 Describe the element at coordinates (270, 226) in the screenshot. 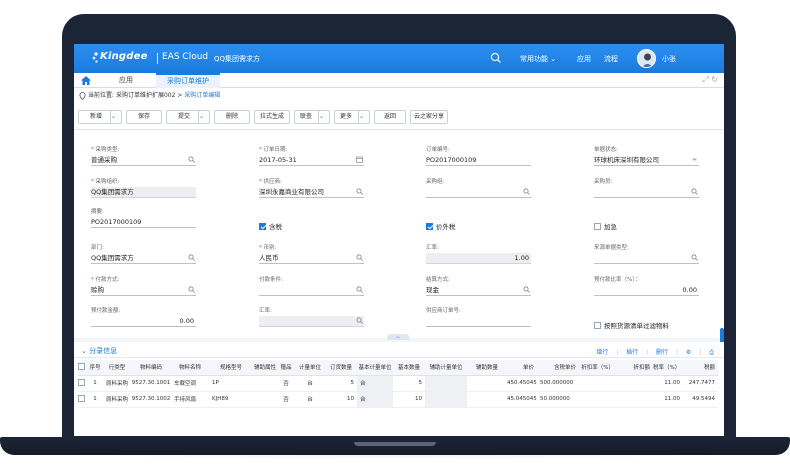

I see `tax-included-checkbox: 含税` at that location.